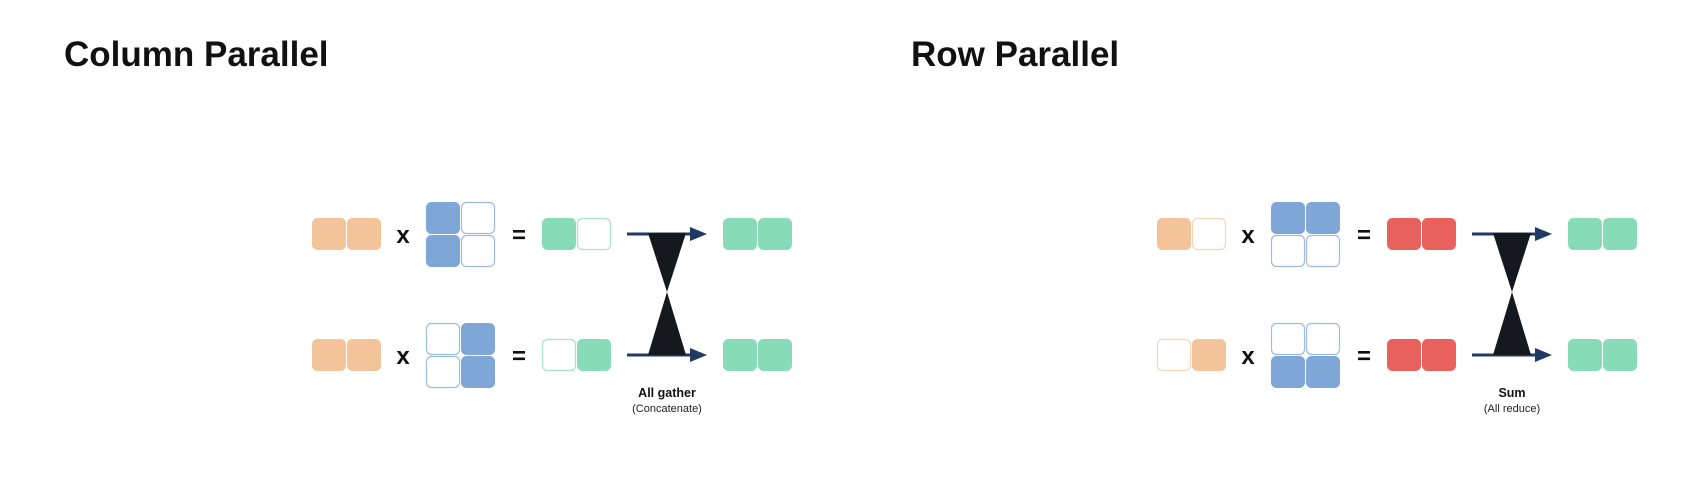  What do you see at coordinates (1511, 393) in the screenshot?
I see `operation-label: Sum` at bounding box center [1511, 393].